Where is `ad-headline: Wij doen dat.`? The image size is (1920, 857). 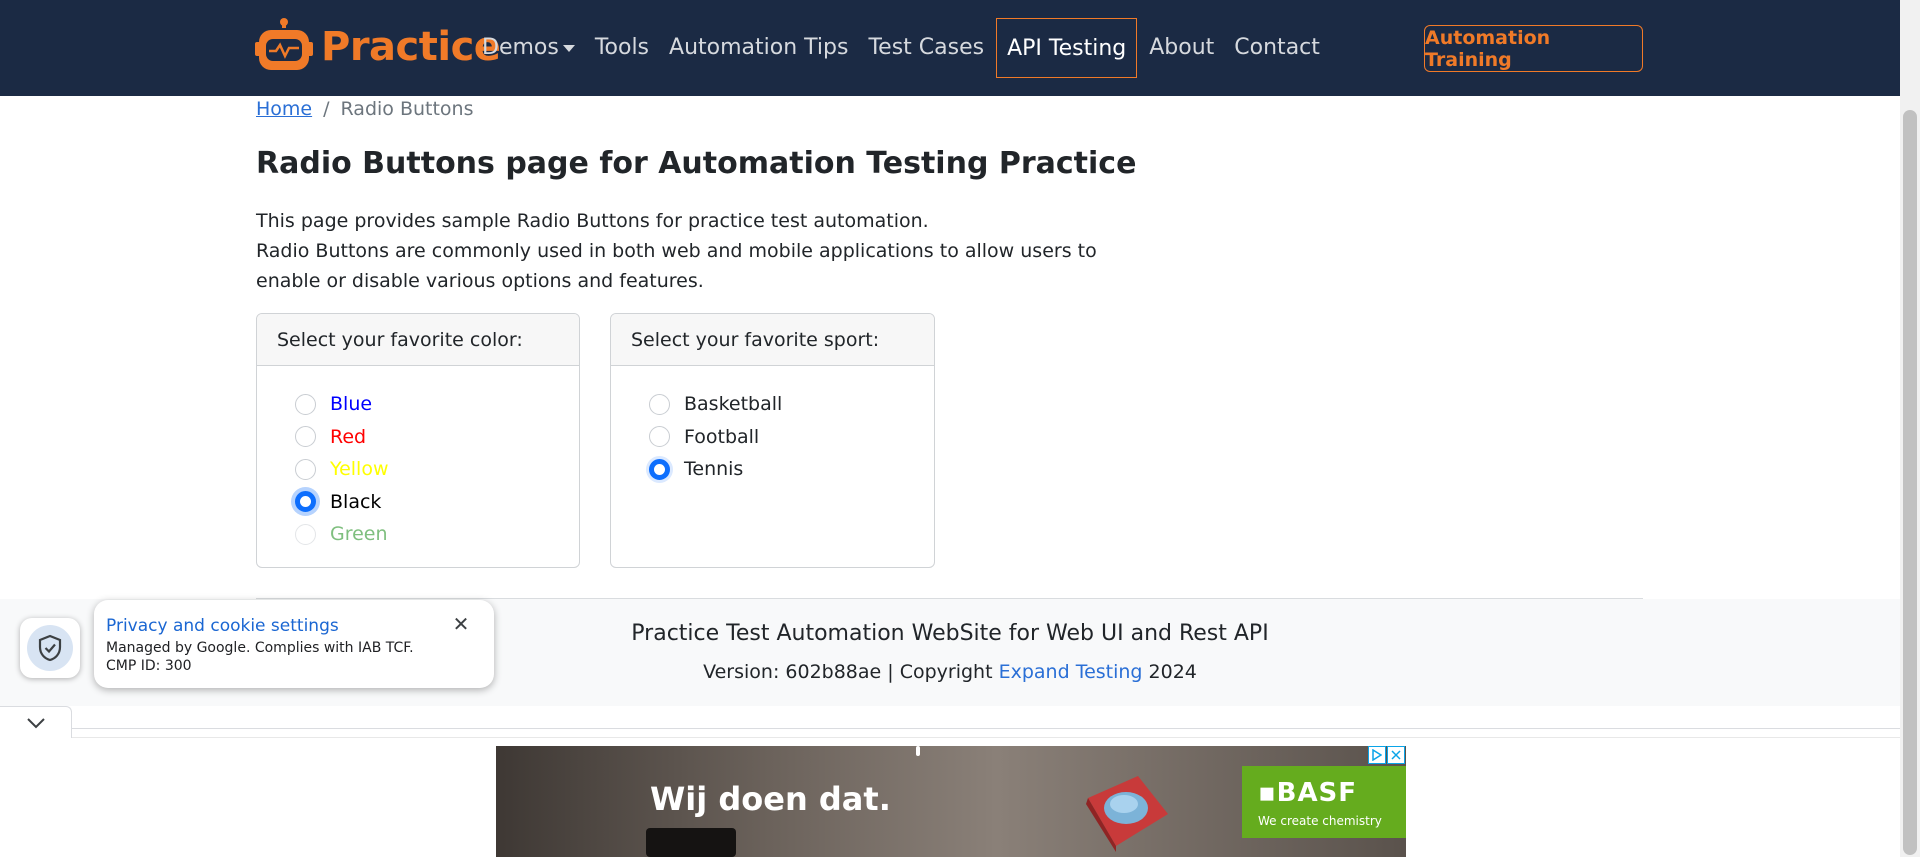 ad-headline: Wij doen dat. is located at coordinates (770, 799).